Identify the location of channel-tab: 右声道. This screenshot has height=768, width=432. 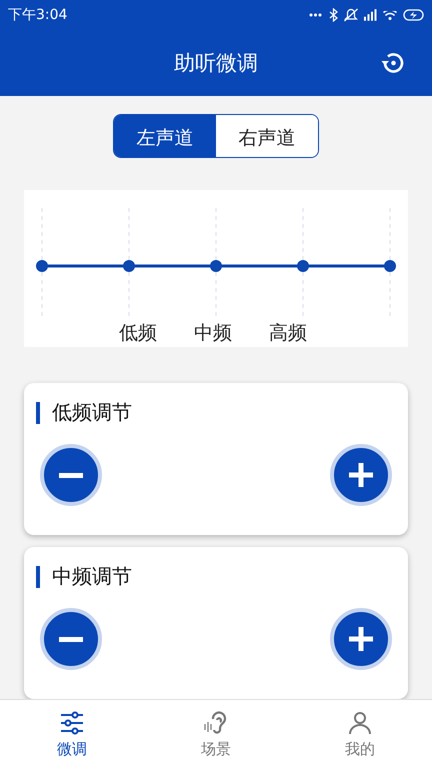
(267, 136).